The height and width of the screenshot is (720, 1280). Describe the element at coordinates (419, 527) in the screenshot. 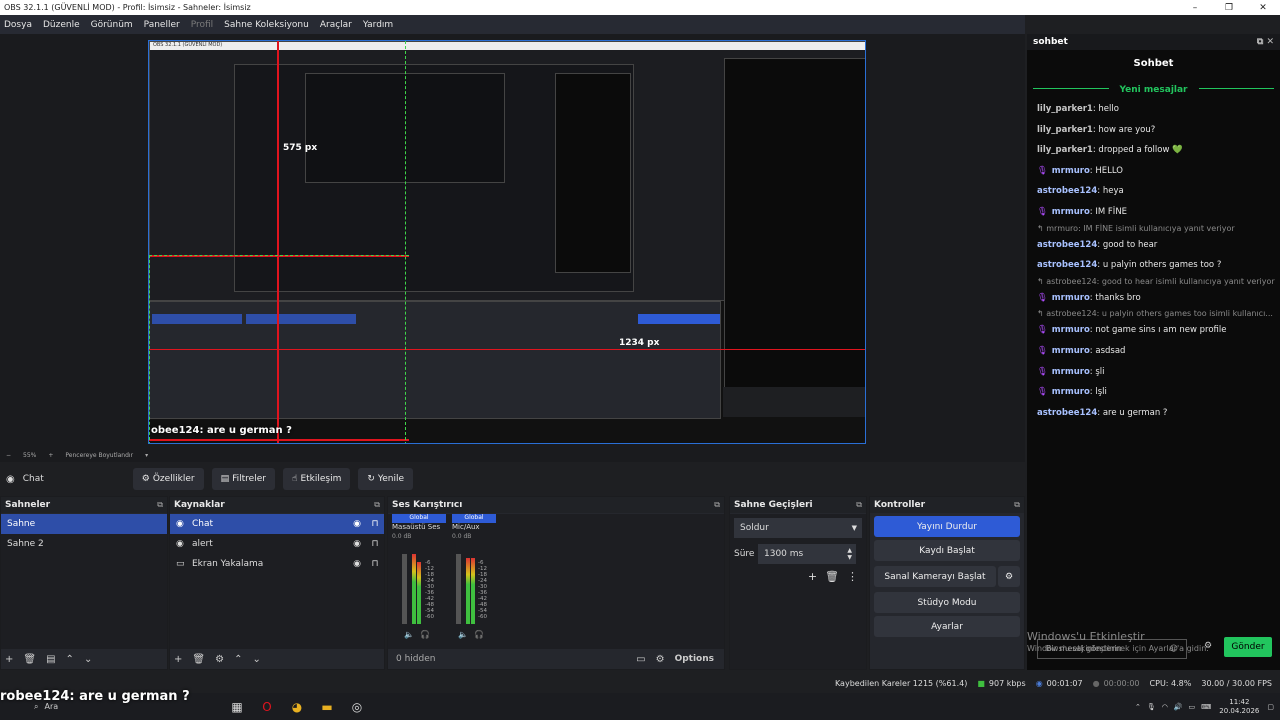

I see `channel-name: Masaüstü Ses` at that location.